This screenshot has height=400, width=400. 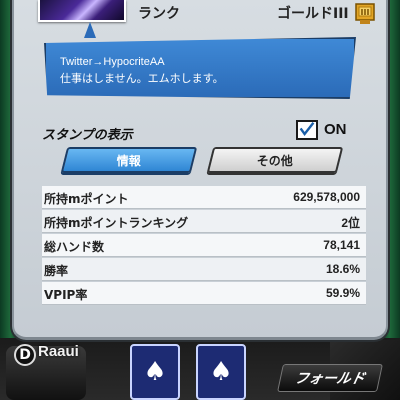 I want to click on rank-trophy-icon: III, so click(x=365, y=13).